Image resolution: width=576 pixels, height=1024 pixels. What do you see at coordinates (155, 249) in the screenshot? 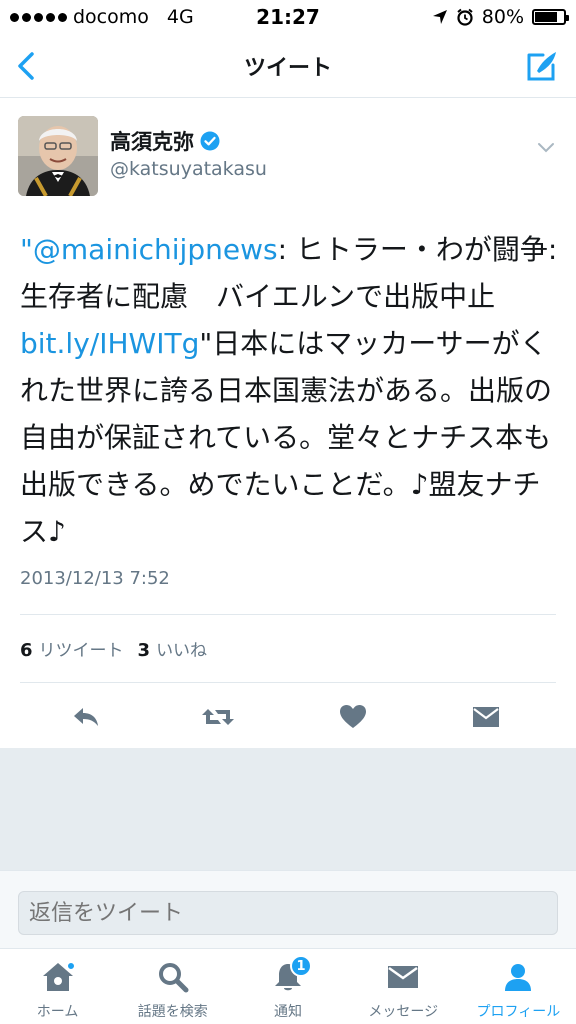
I see `mention-link: @mainichijpnews` at bounding box center [155, 249].